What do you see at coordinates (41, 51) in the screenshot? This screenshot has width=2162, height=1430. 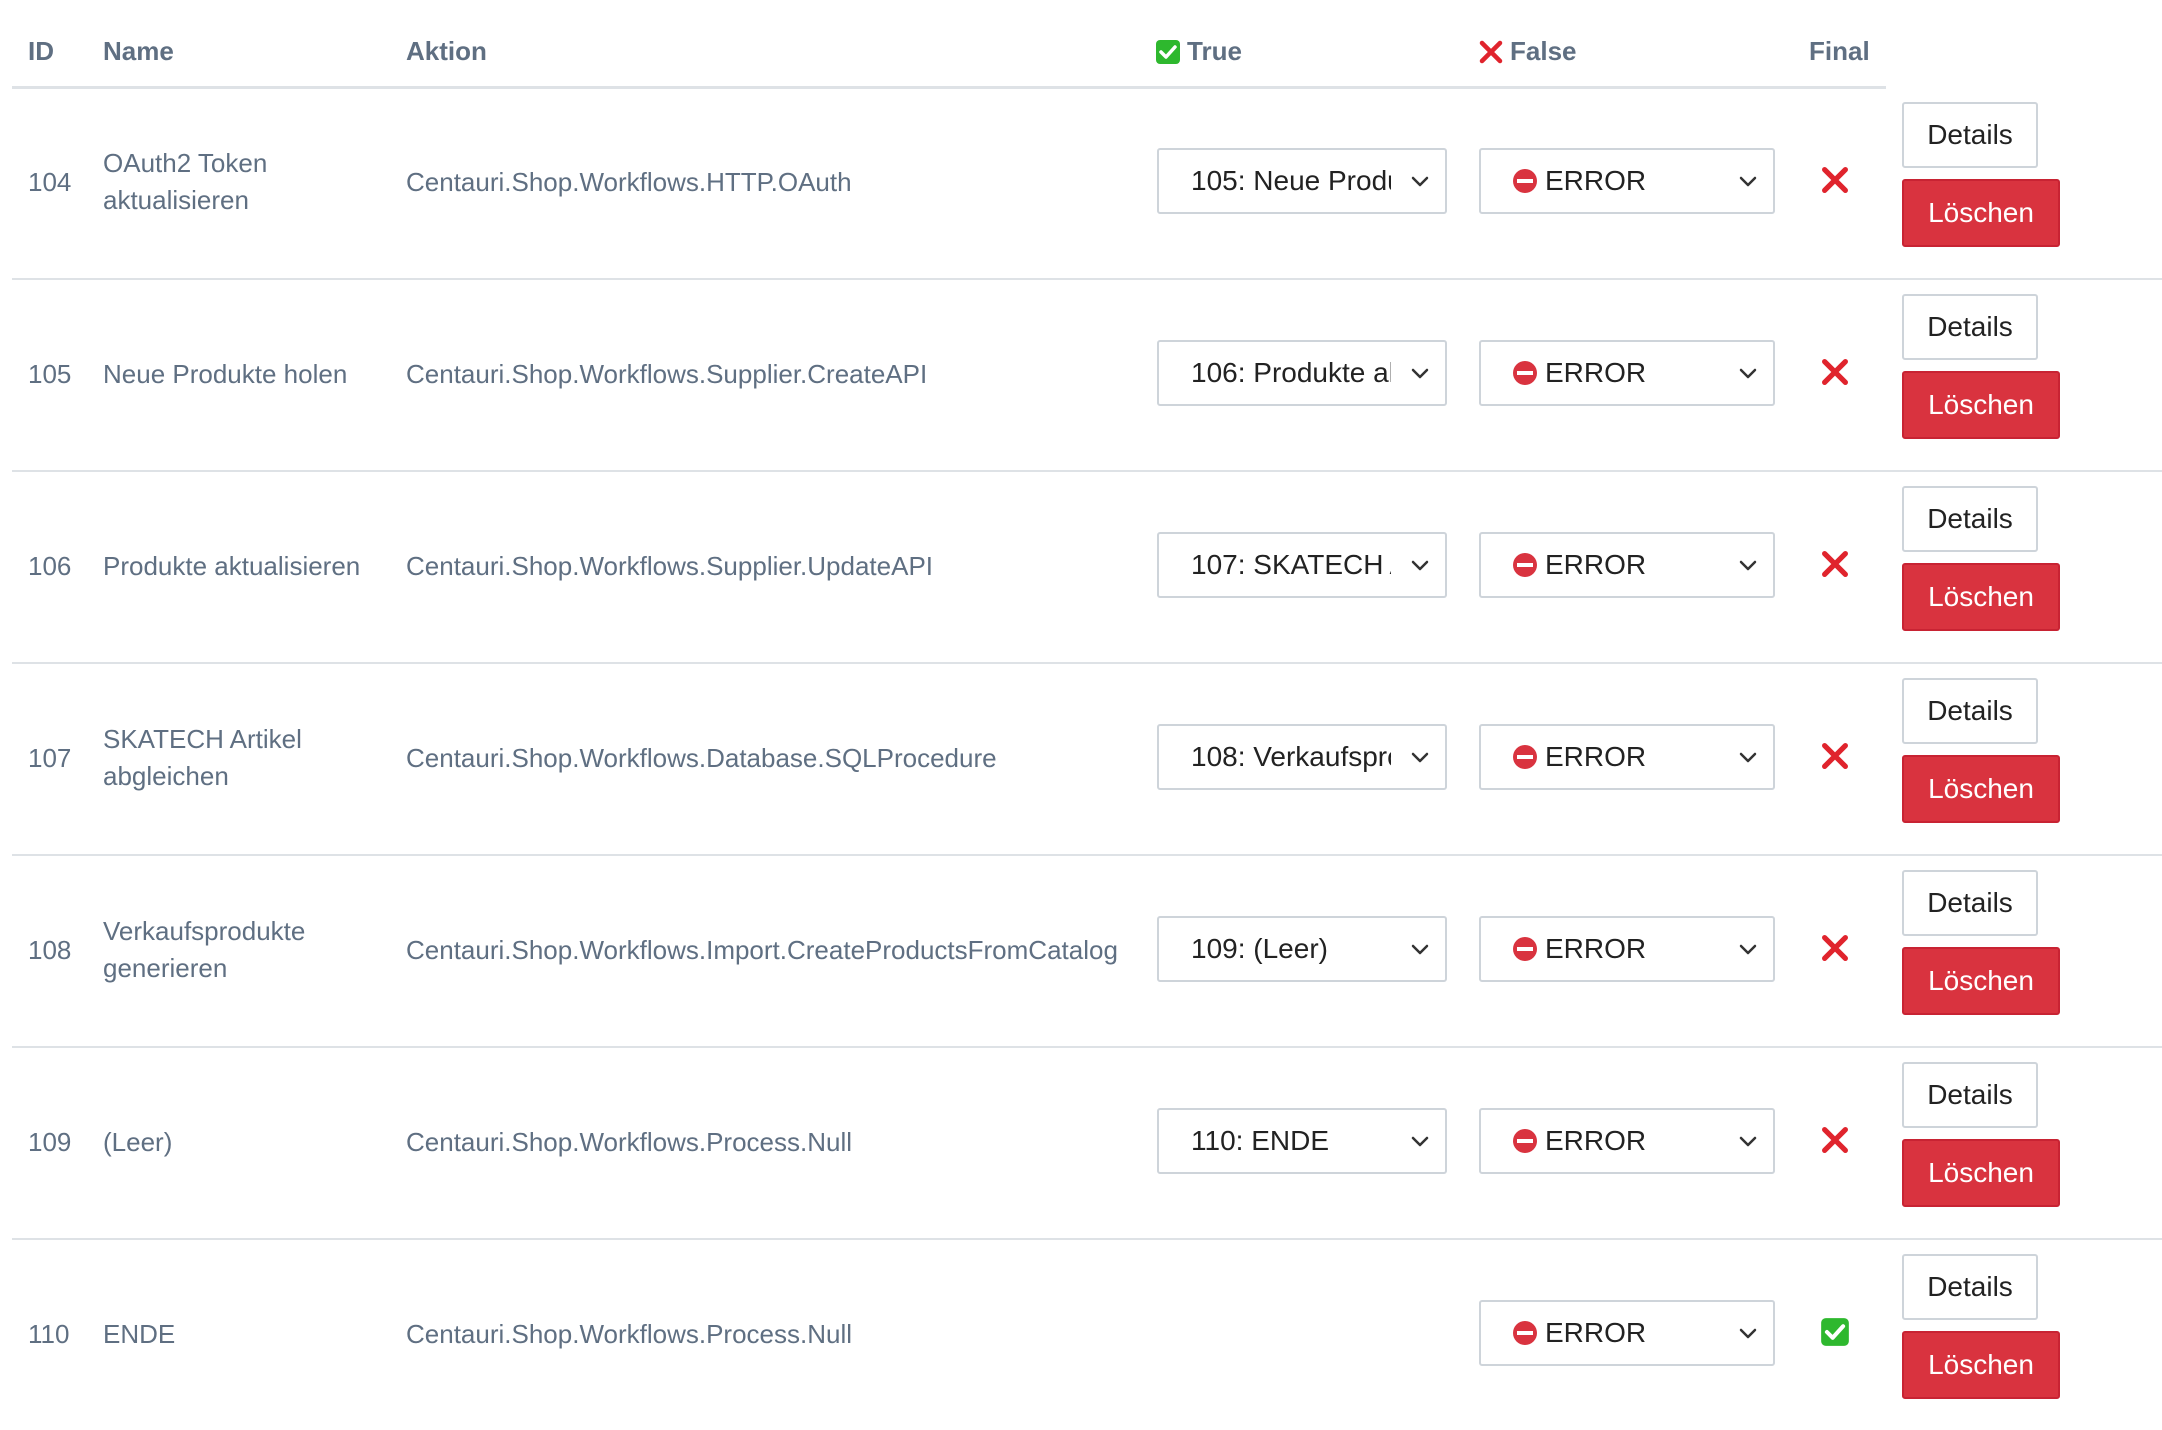 I see `header-id: ID` at bounding box center [41, 51].